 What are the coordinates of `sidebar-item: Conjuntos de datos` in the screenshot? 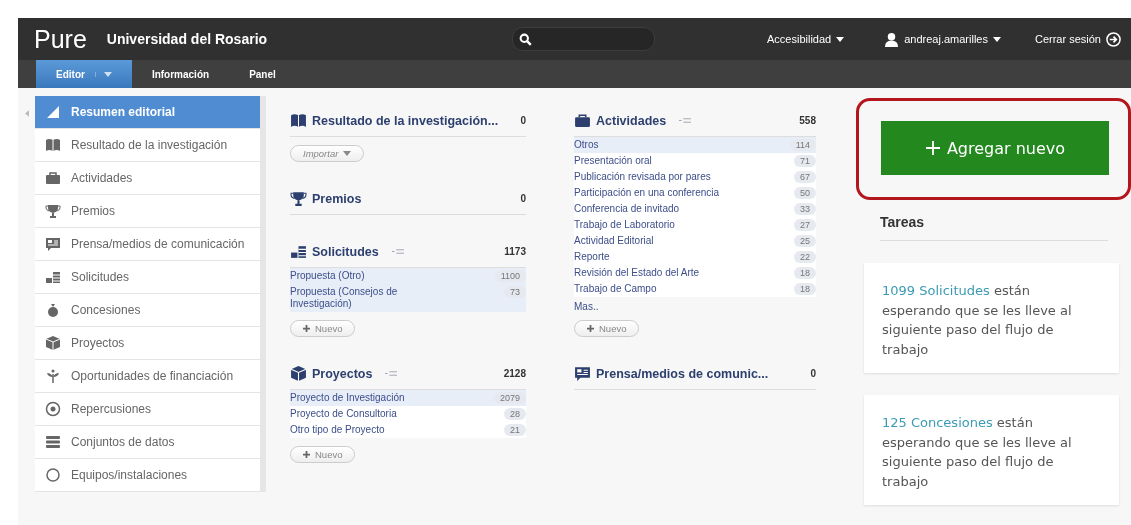 It's located at (147, 442).